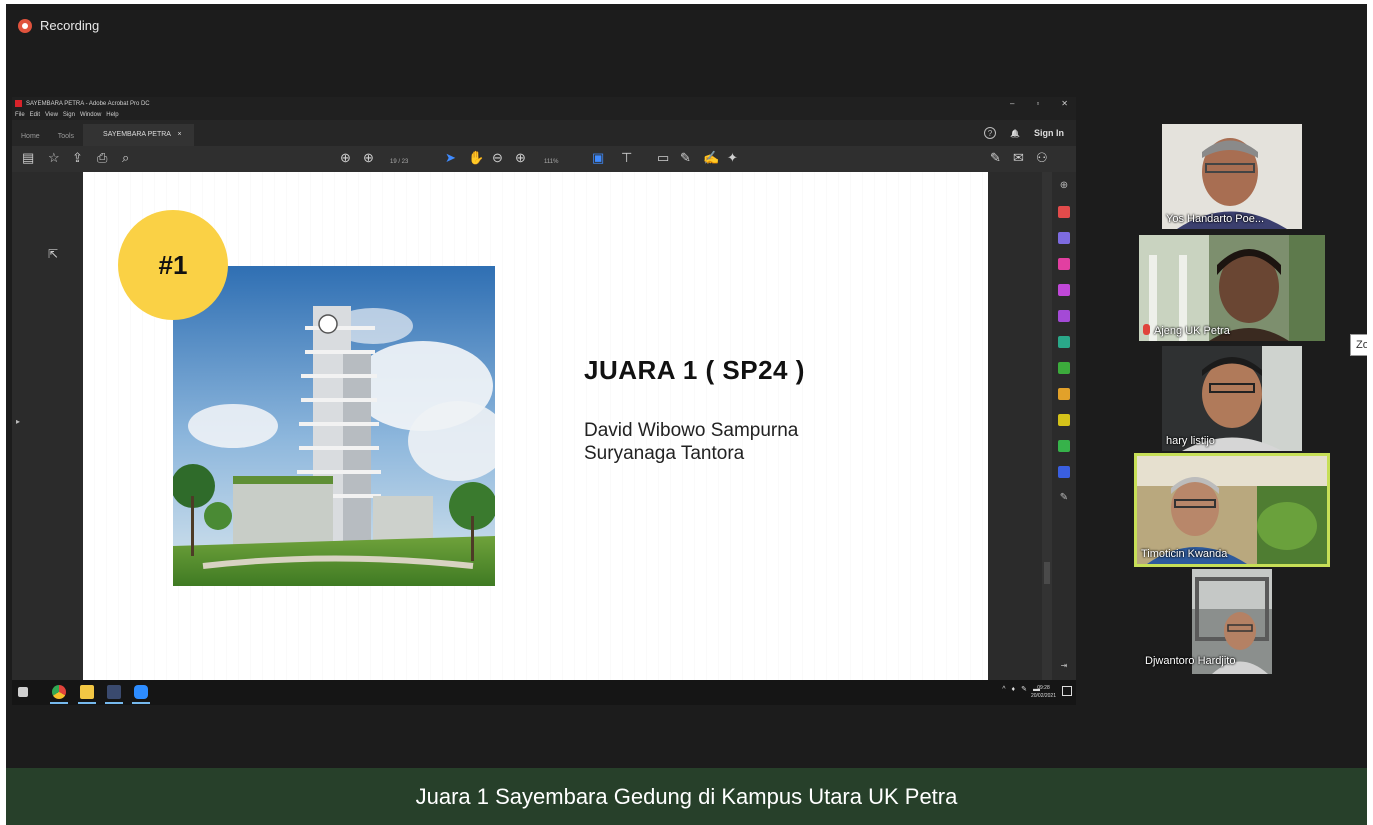 The width and height of the screenshot is (1373, 825). Describe the element at coordinates (1064, 264) in the screenshot. I see `organize-pages-icon` at that location.